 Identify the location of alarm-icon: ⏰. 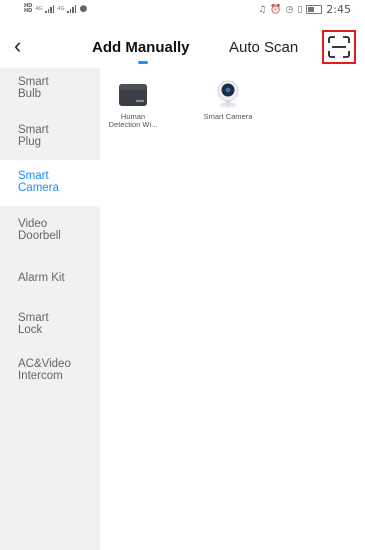
(276, 9).